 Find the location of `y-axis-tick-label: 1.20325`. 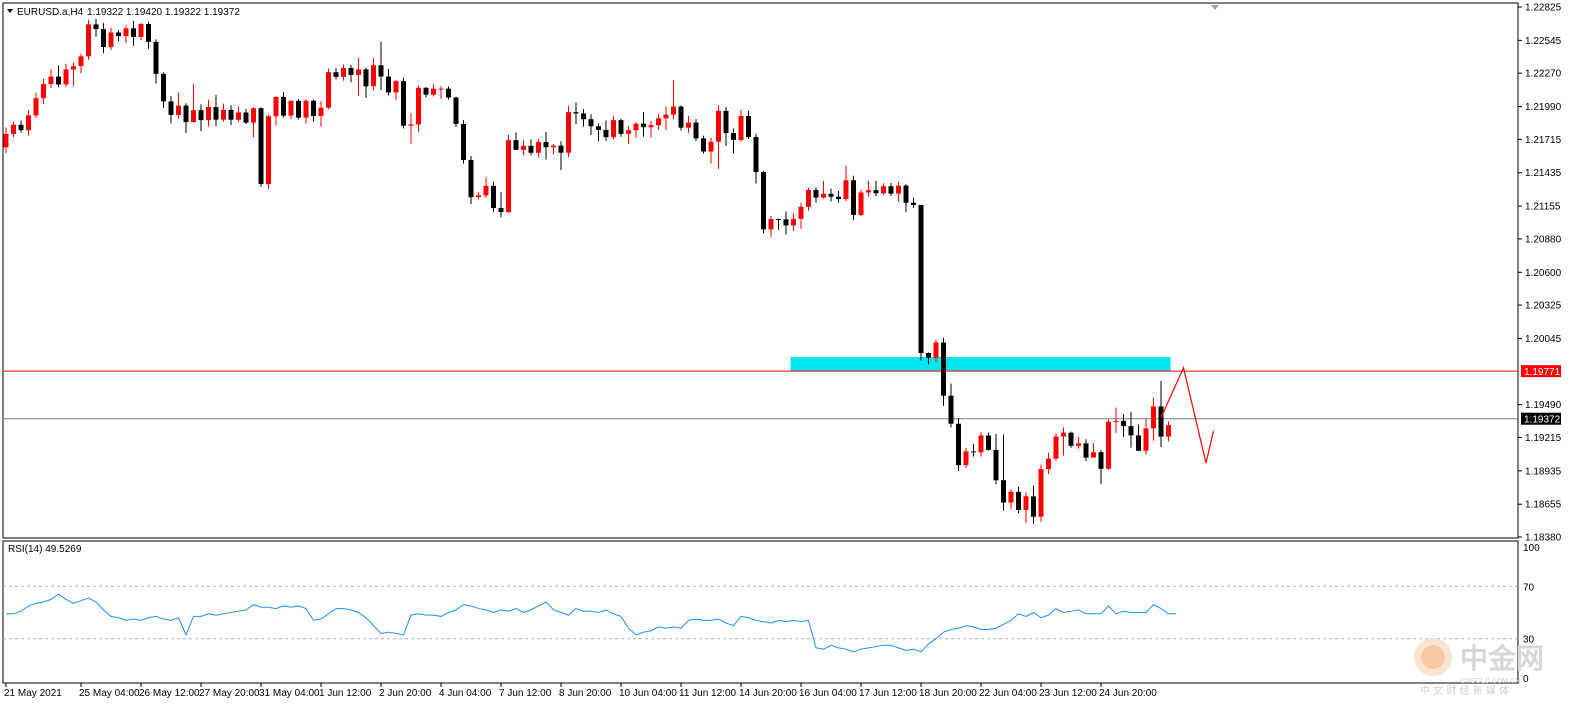

y-axis-tick-label: 1.20325 is located at coordinates (1543, 306).